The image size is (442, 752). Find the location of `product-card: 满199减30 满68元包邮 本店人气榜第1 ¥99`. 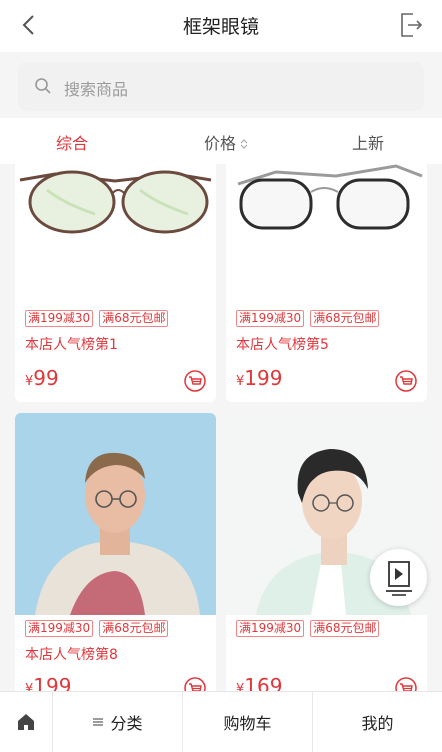

product-card: 满199减30 满68元包邮 本店人气榜第1 ¥99 is located at coordinates (115, 283).